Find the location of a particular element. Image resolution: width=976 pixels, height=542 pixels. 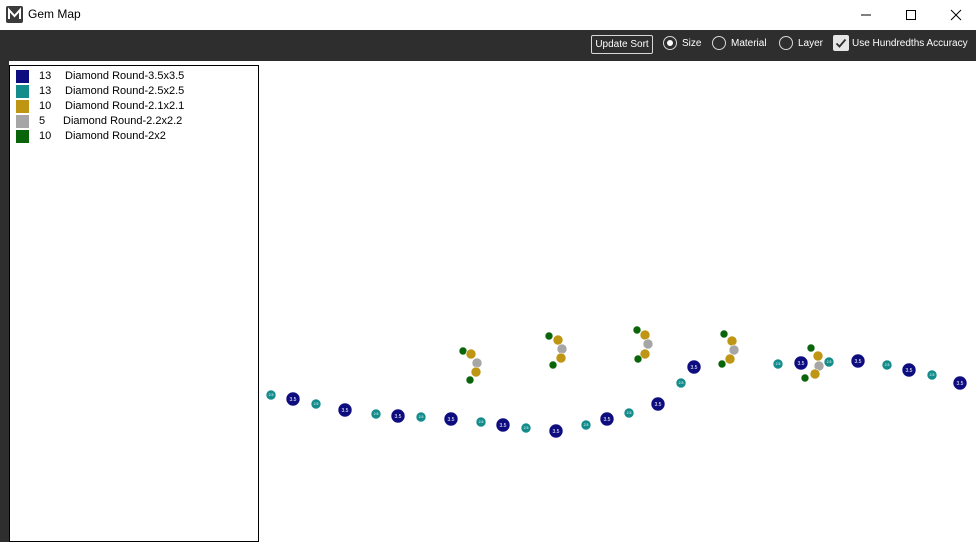

minimize-button is located at coordinates (866, 15).